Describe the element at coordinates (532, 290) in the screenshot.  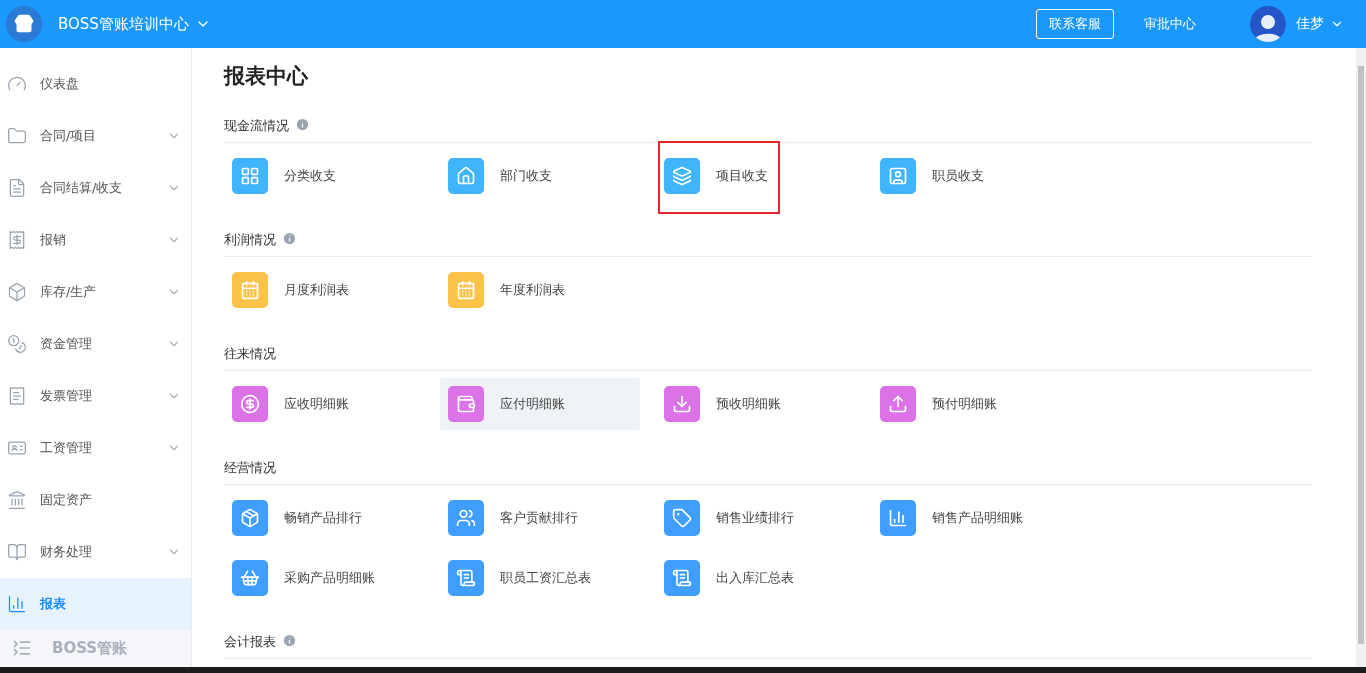
I see `report-label: 年度利润表` at that location.